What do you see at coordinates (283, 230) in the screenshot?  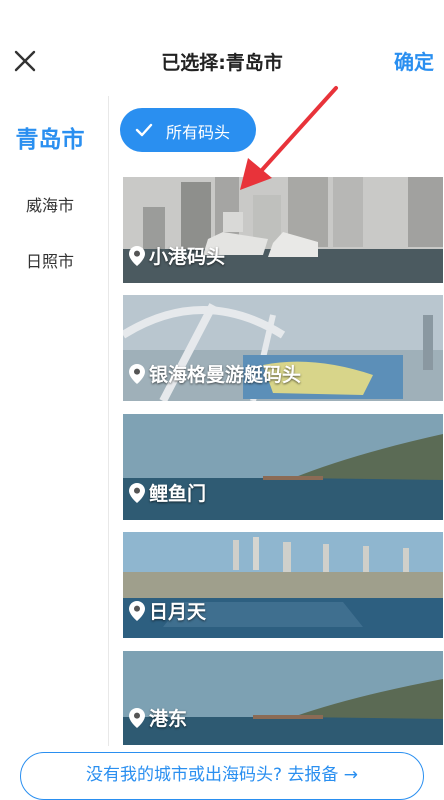 I see `dock-card-xiaogang: 小港码头` at bounding box center [283, 230].